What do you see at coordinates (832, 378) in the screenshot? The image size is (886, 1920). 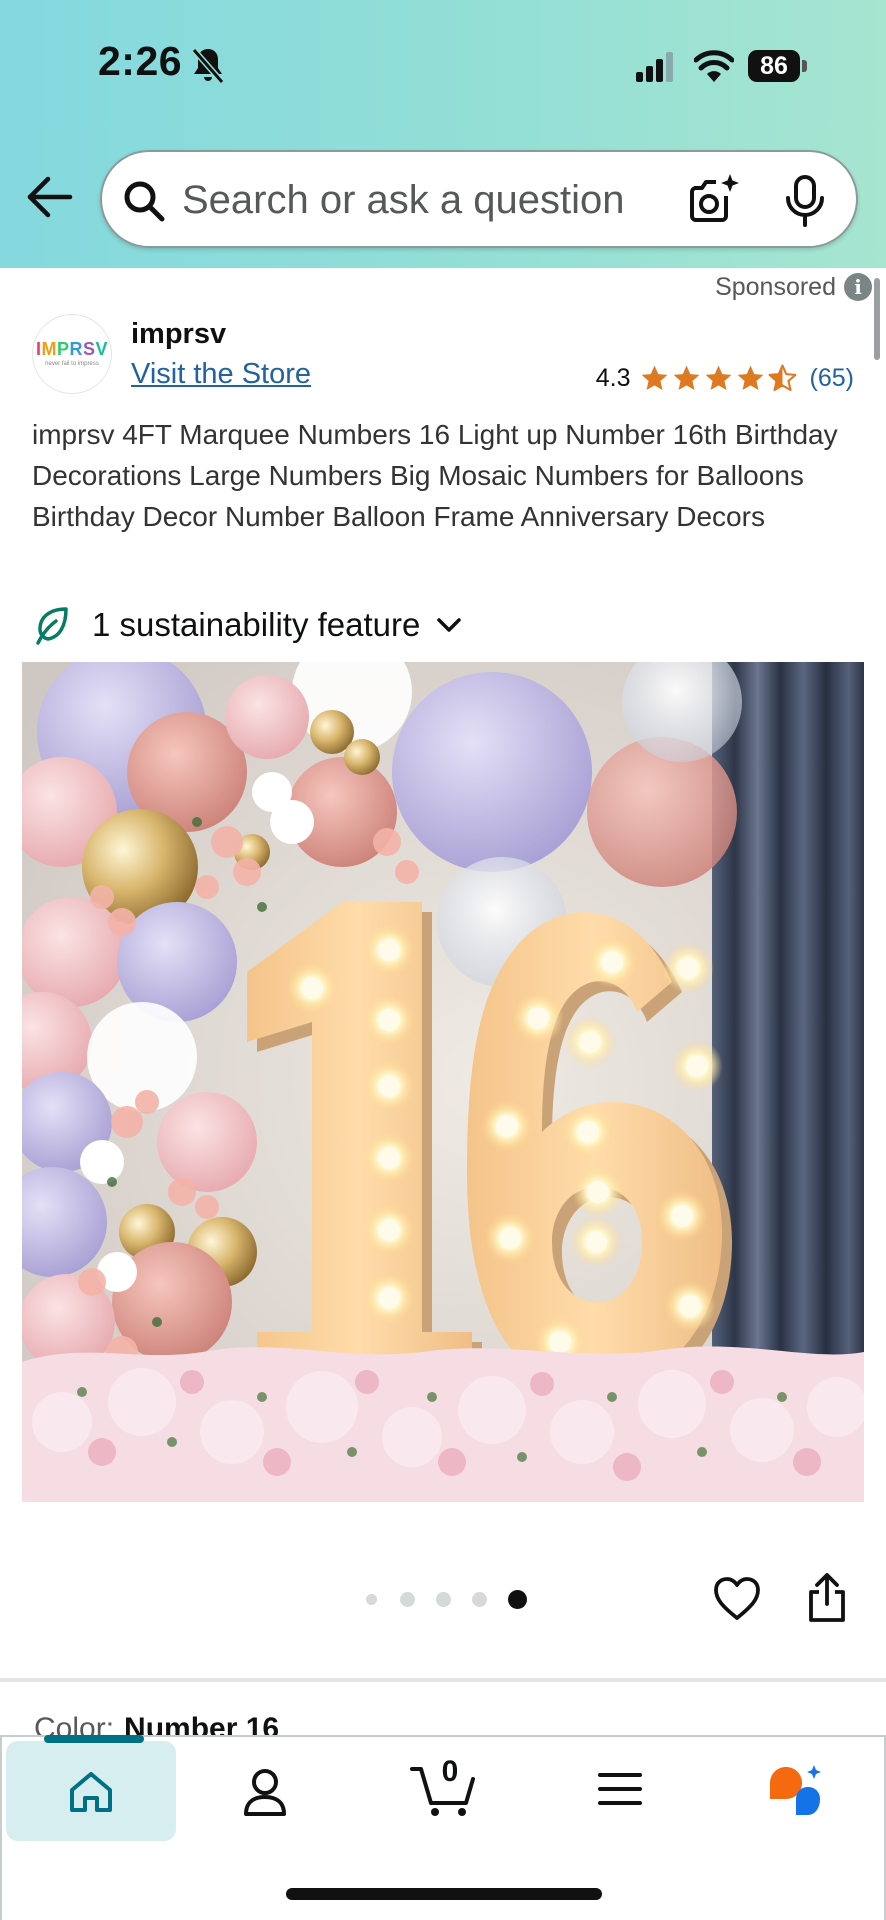 I see `rating-count: (65)` at bounding box center [832, 378].